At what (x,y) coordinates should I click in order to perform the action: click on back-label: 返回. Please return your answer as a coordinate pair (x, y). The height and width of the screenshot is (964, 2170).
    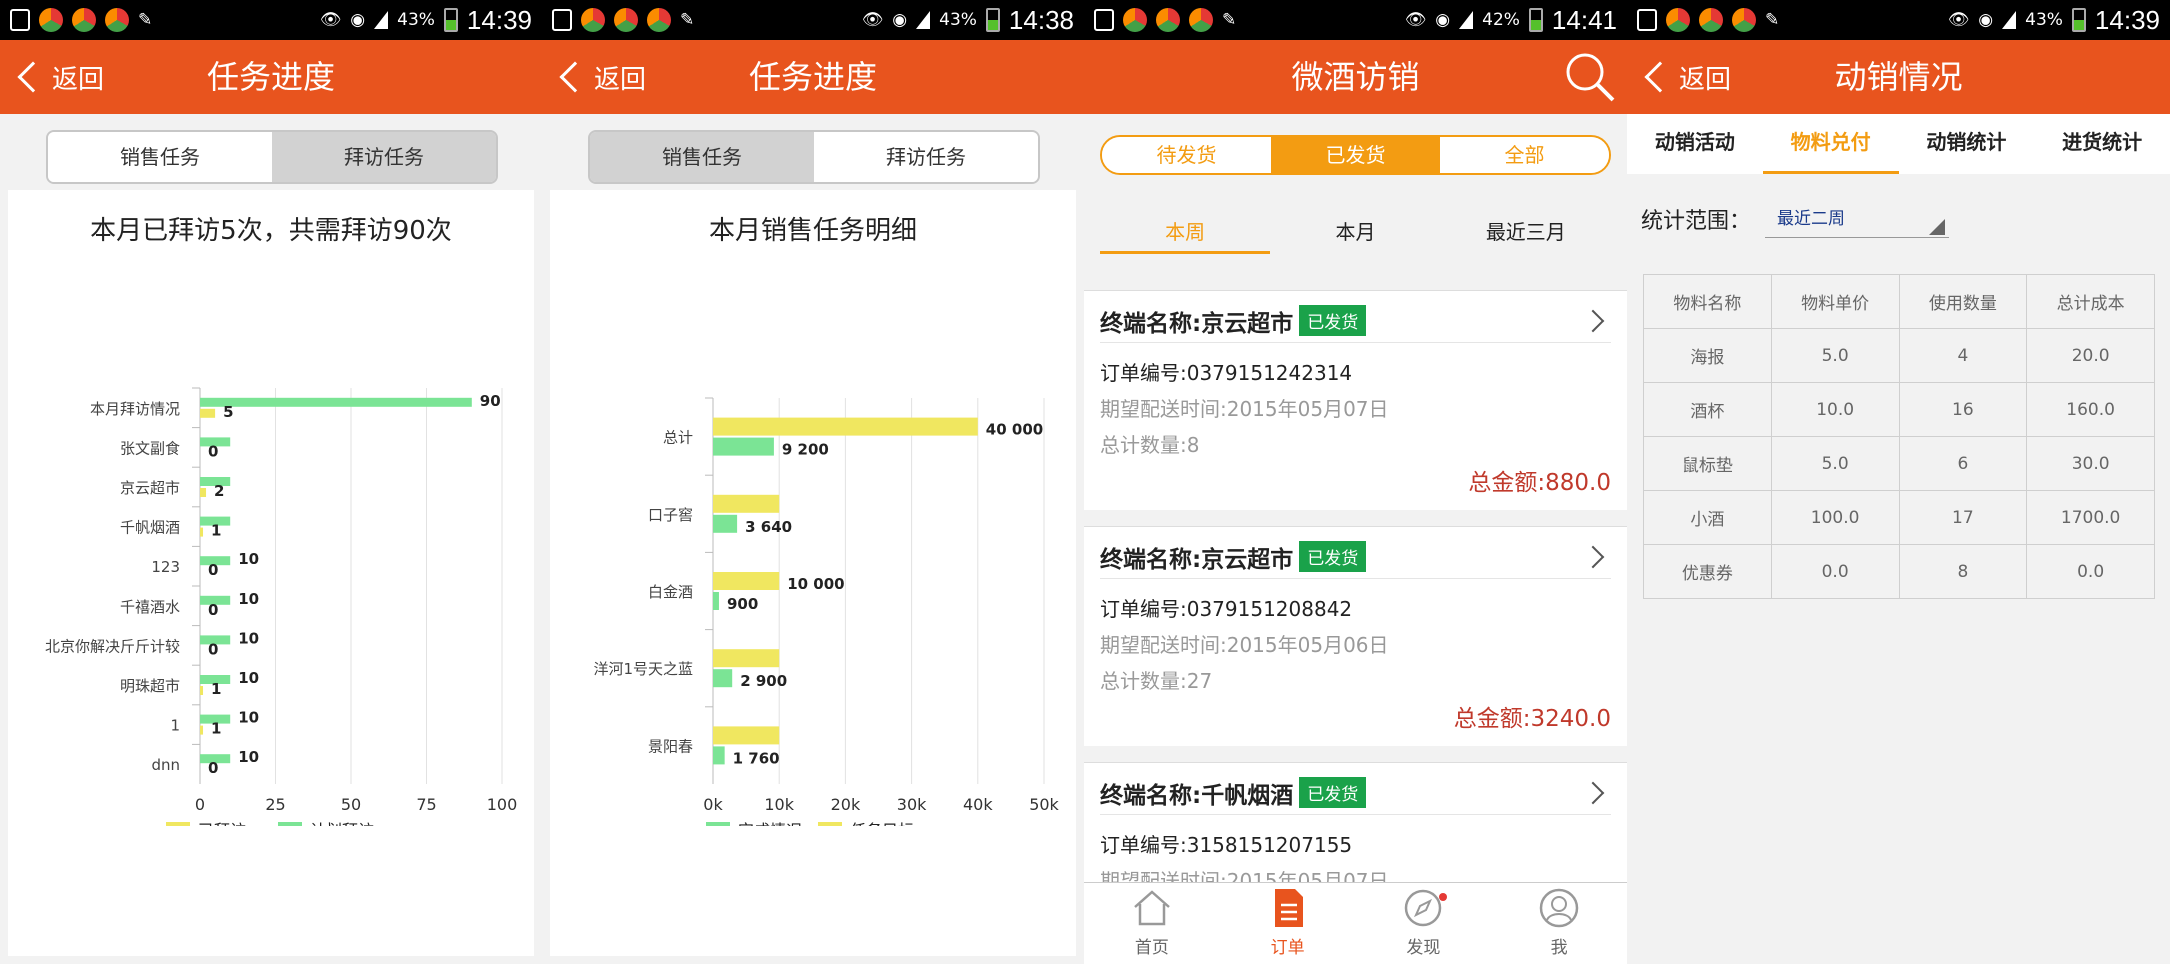
    Looking at the image, I should click on (78, 79).